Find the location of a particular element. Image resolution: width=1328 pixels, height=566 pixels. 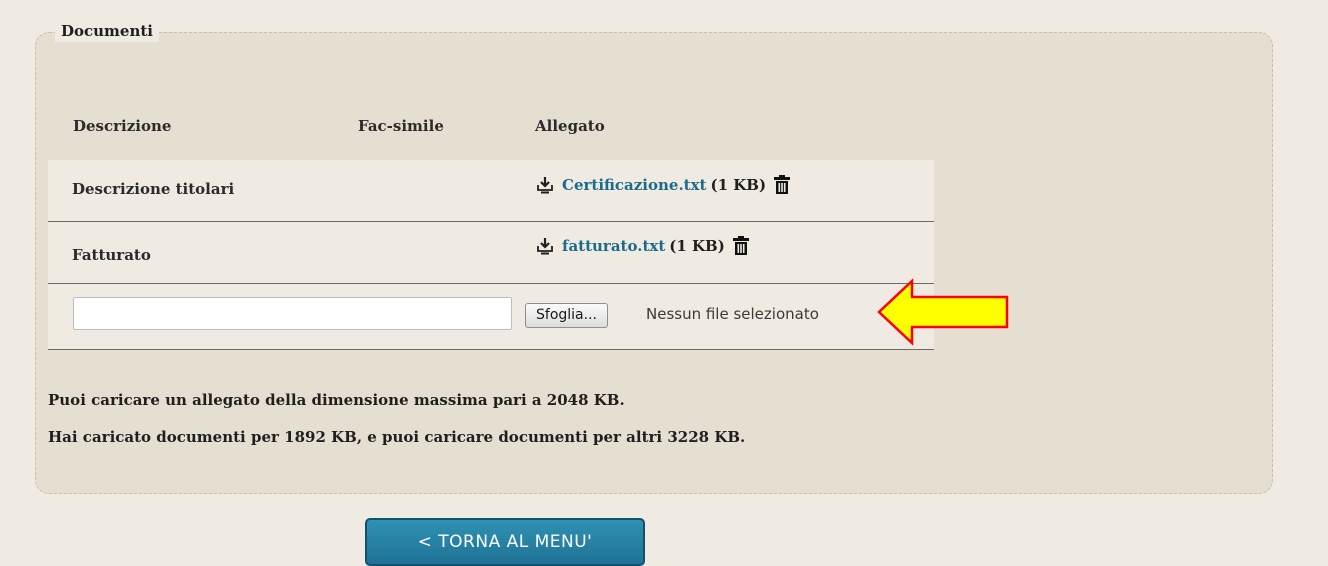

row-label: Descrizione titolari is located at coordinates (153, 189).